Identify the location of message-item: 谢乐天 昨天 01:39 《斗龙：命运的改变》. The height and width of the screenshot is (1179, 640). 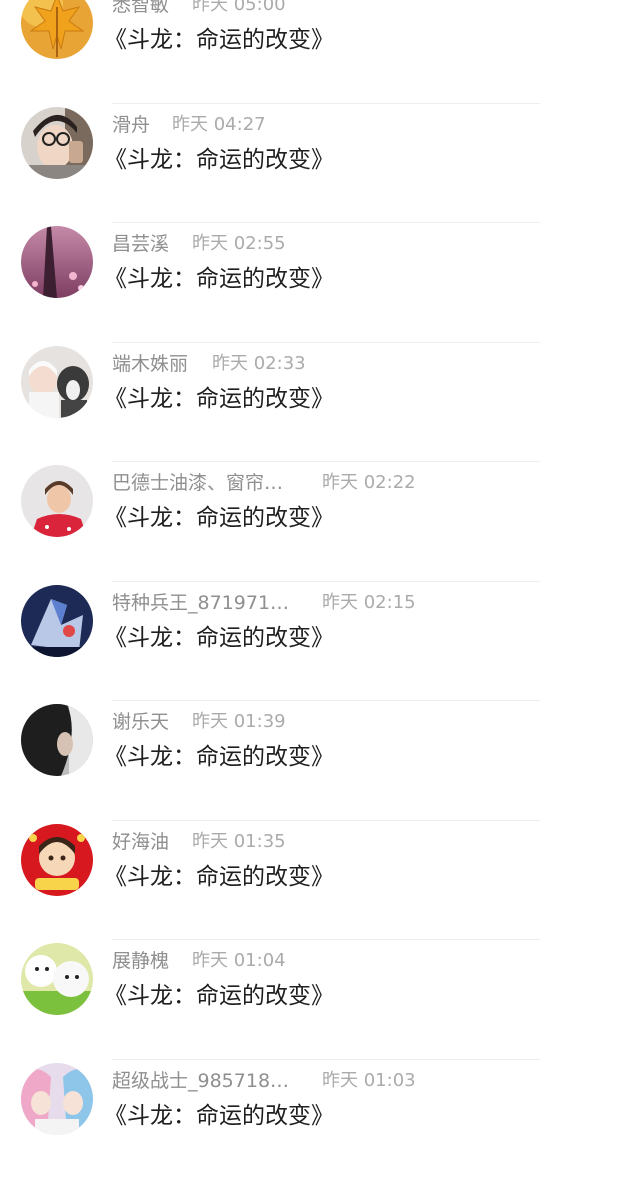
(320, 761).